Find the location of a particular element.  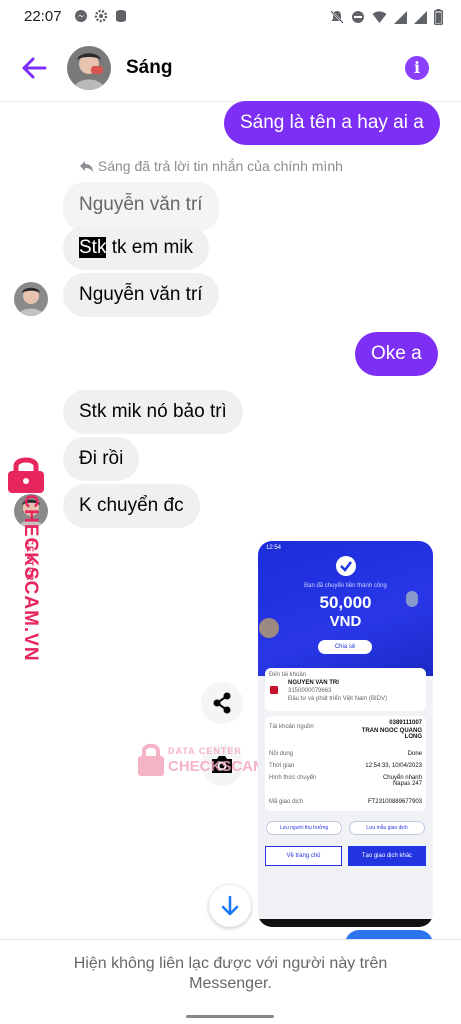

battery-icon is located at coordinates (438, 17).